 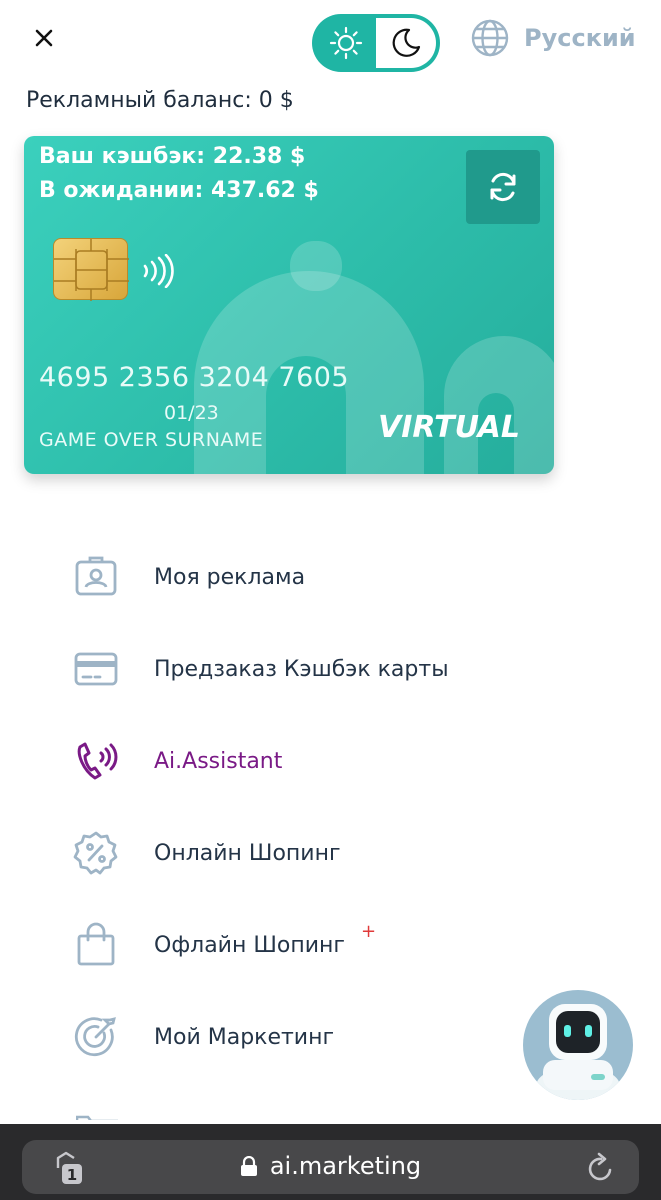 What do you see at coordinates (151, 440) in the screenshot?
I see `card-holder-name: GAME OVER SURNAME` at bounding box center [151, 440].